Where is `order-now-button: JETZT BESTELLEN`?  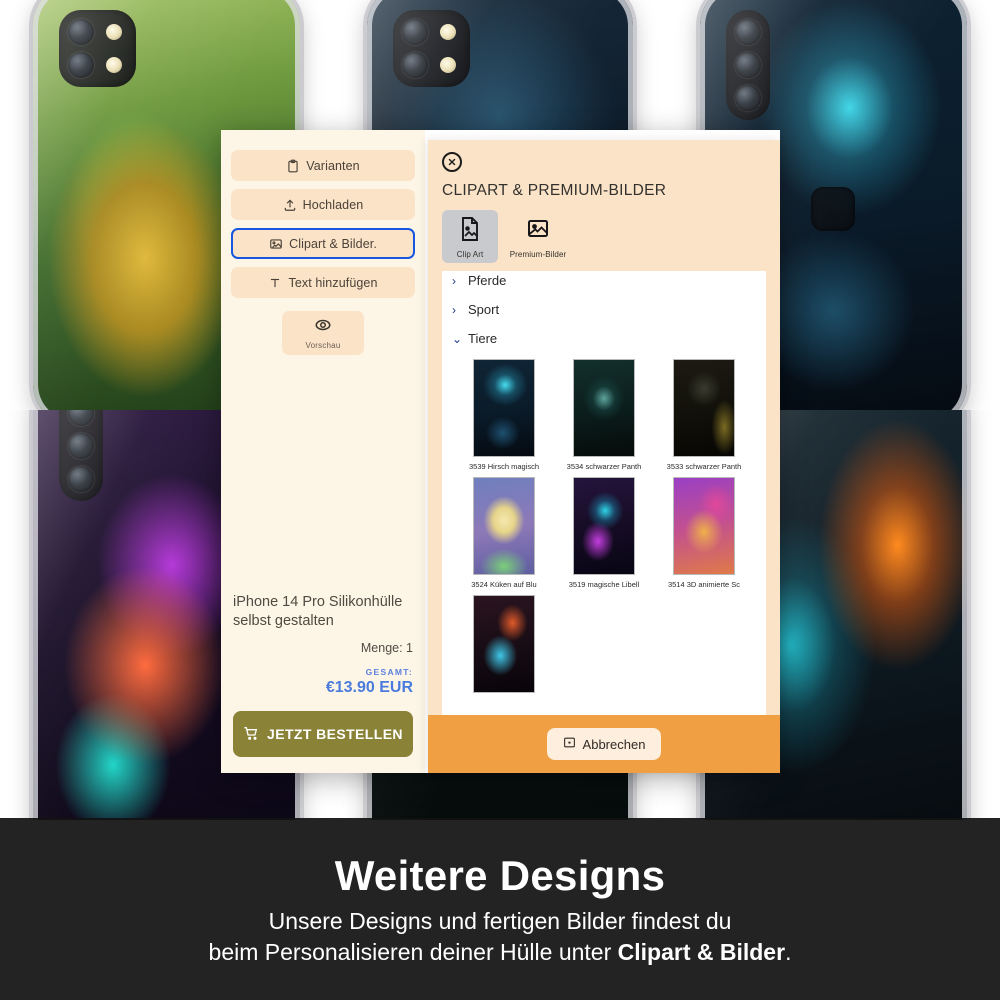
order-now-button: JETZT BESTELLEN is located at coordinates (323, 734).